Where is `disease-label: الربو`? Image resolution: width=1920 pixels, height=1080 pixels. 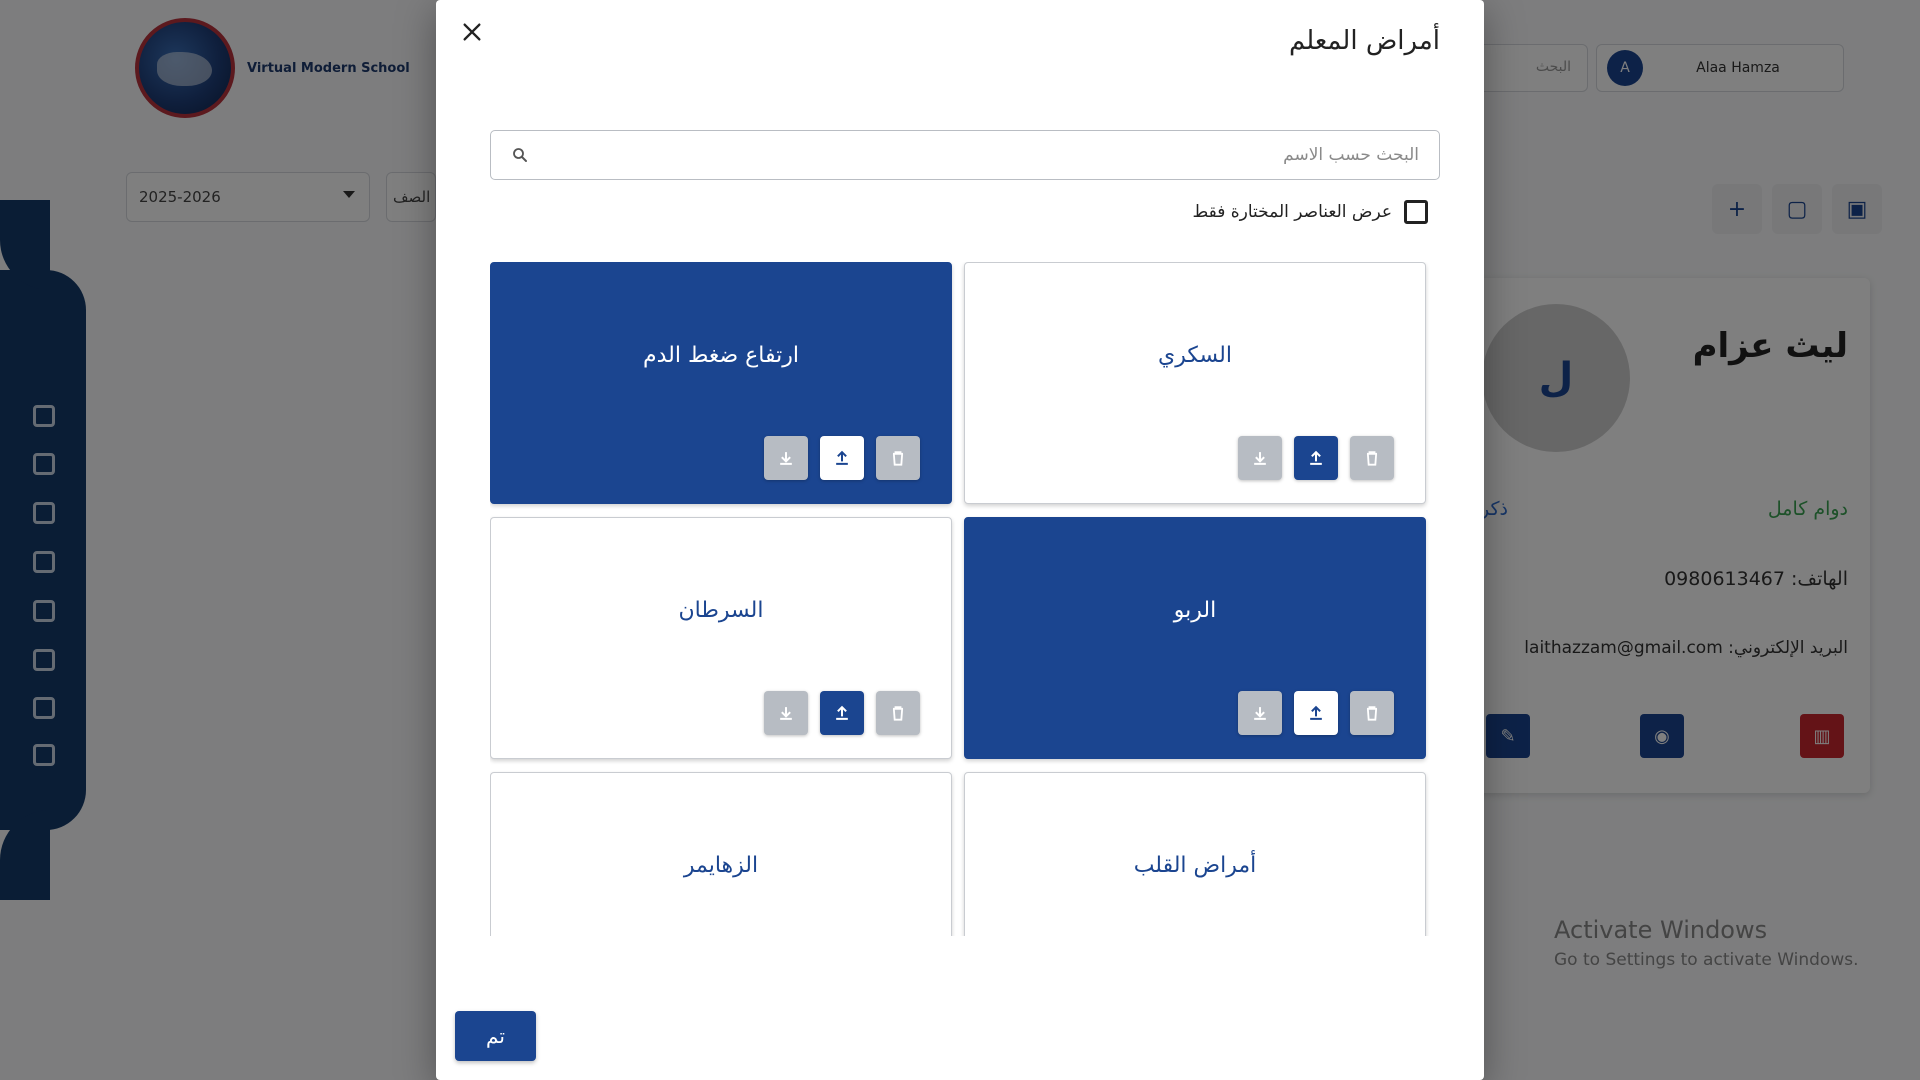 disease-label: الربو is located at coordinates (1195, 610).